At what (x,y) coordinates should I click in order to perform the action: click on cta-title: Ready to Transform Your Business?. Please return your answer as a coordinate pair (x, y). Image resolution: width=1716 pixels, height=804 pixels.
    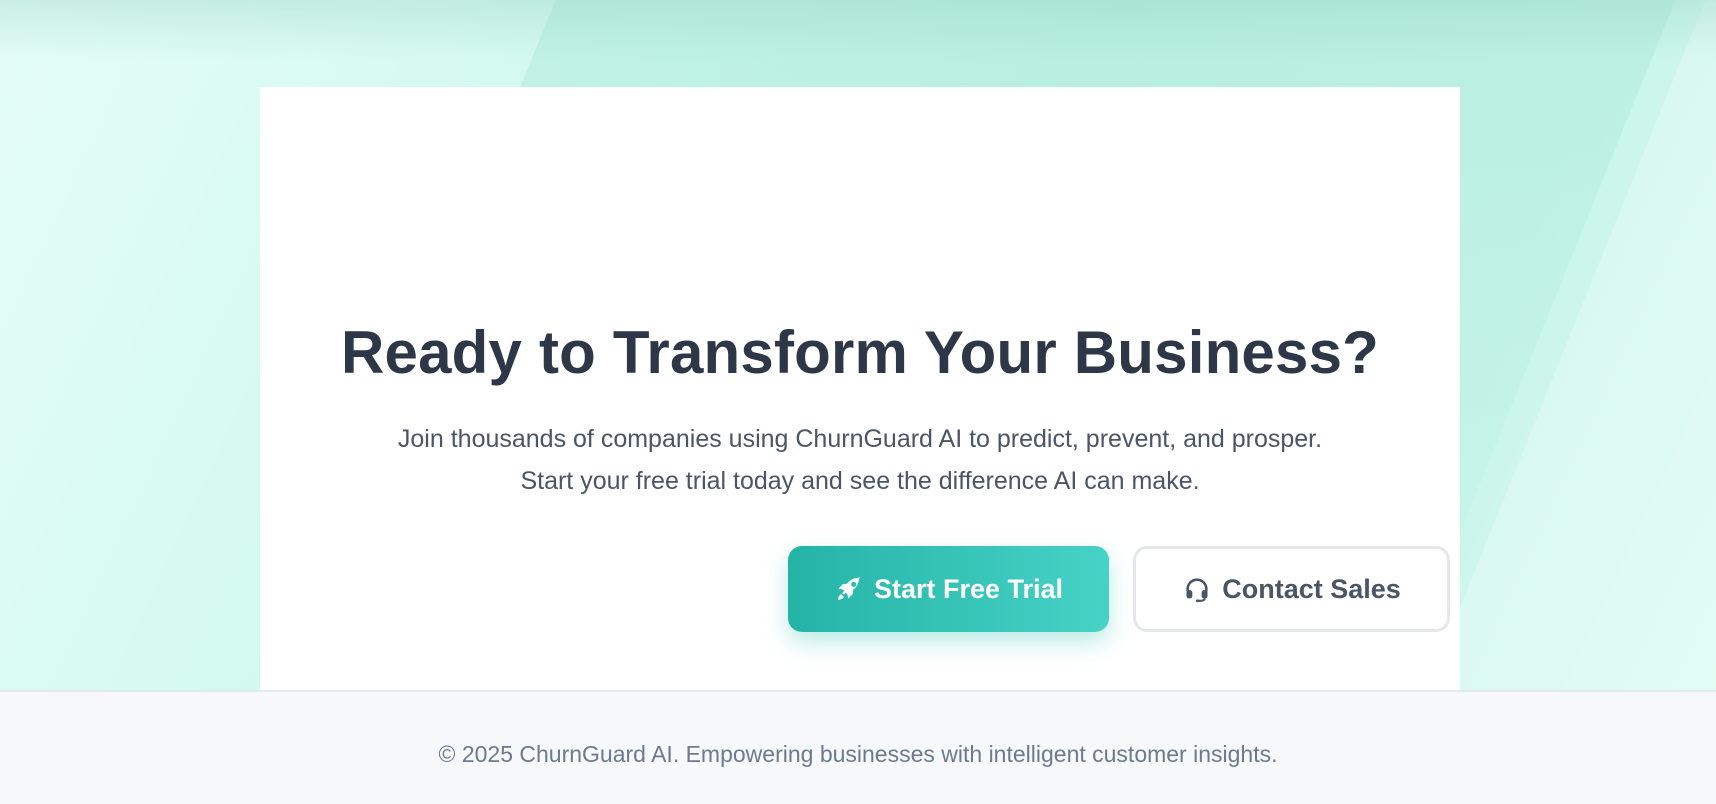
    Looking at the image, I should click on (860, 352).